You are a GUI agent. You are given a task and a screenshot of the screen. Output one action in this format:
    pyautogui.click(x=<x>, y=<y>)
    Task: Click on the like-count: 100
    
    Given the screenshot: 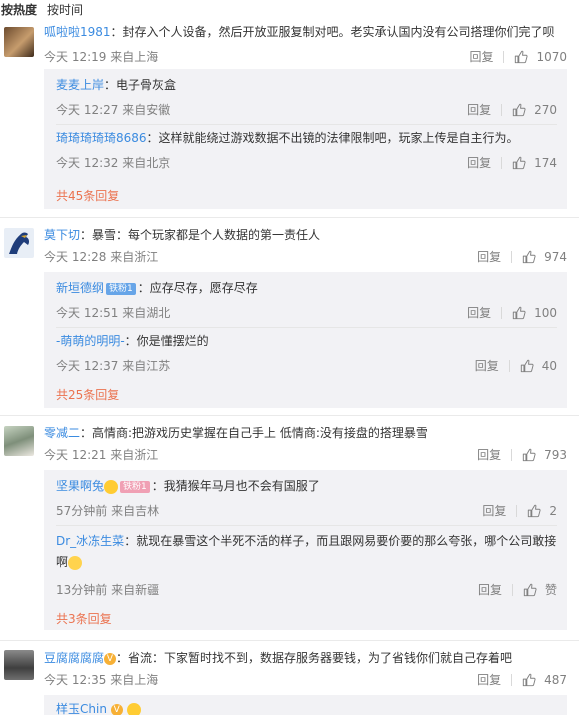 What is the action you would take?
    pyautogui.click(x=545, y=313)
    